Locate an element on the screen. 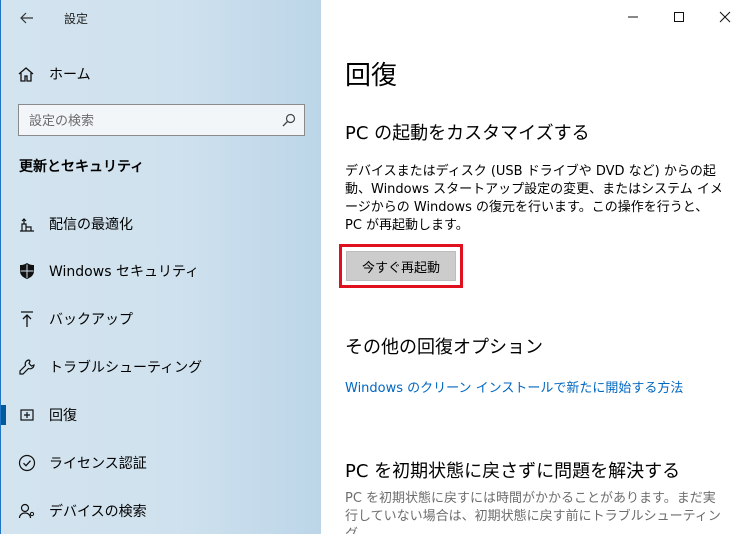 The width and height of the screenshot is (749, 534). backup-arrow-icon is located at coordinates (27, 319).